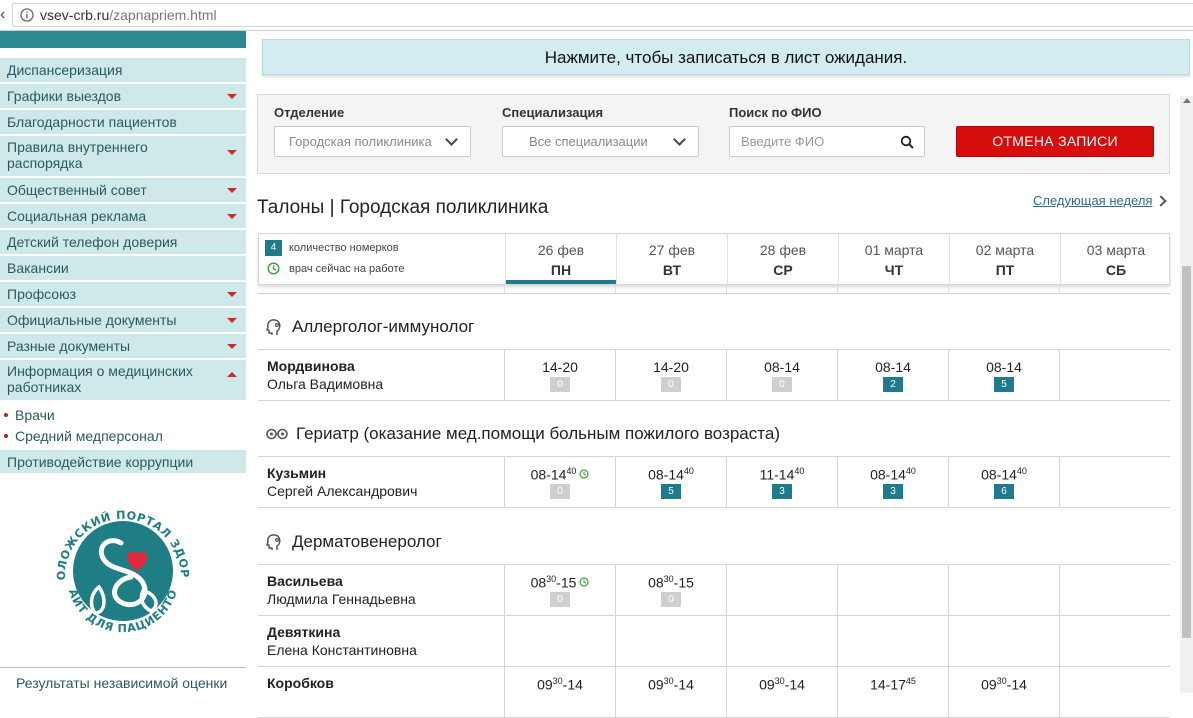 This screenshot has height=718, width=1193. Describe the element at coordinates (38, 268) in the screenshot. I see `sidebar-item-label: Вакансии` at that location.